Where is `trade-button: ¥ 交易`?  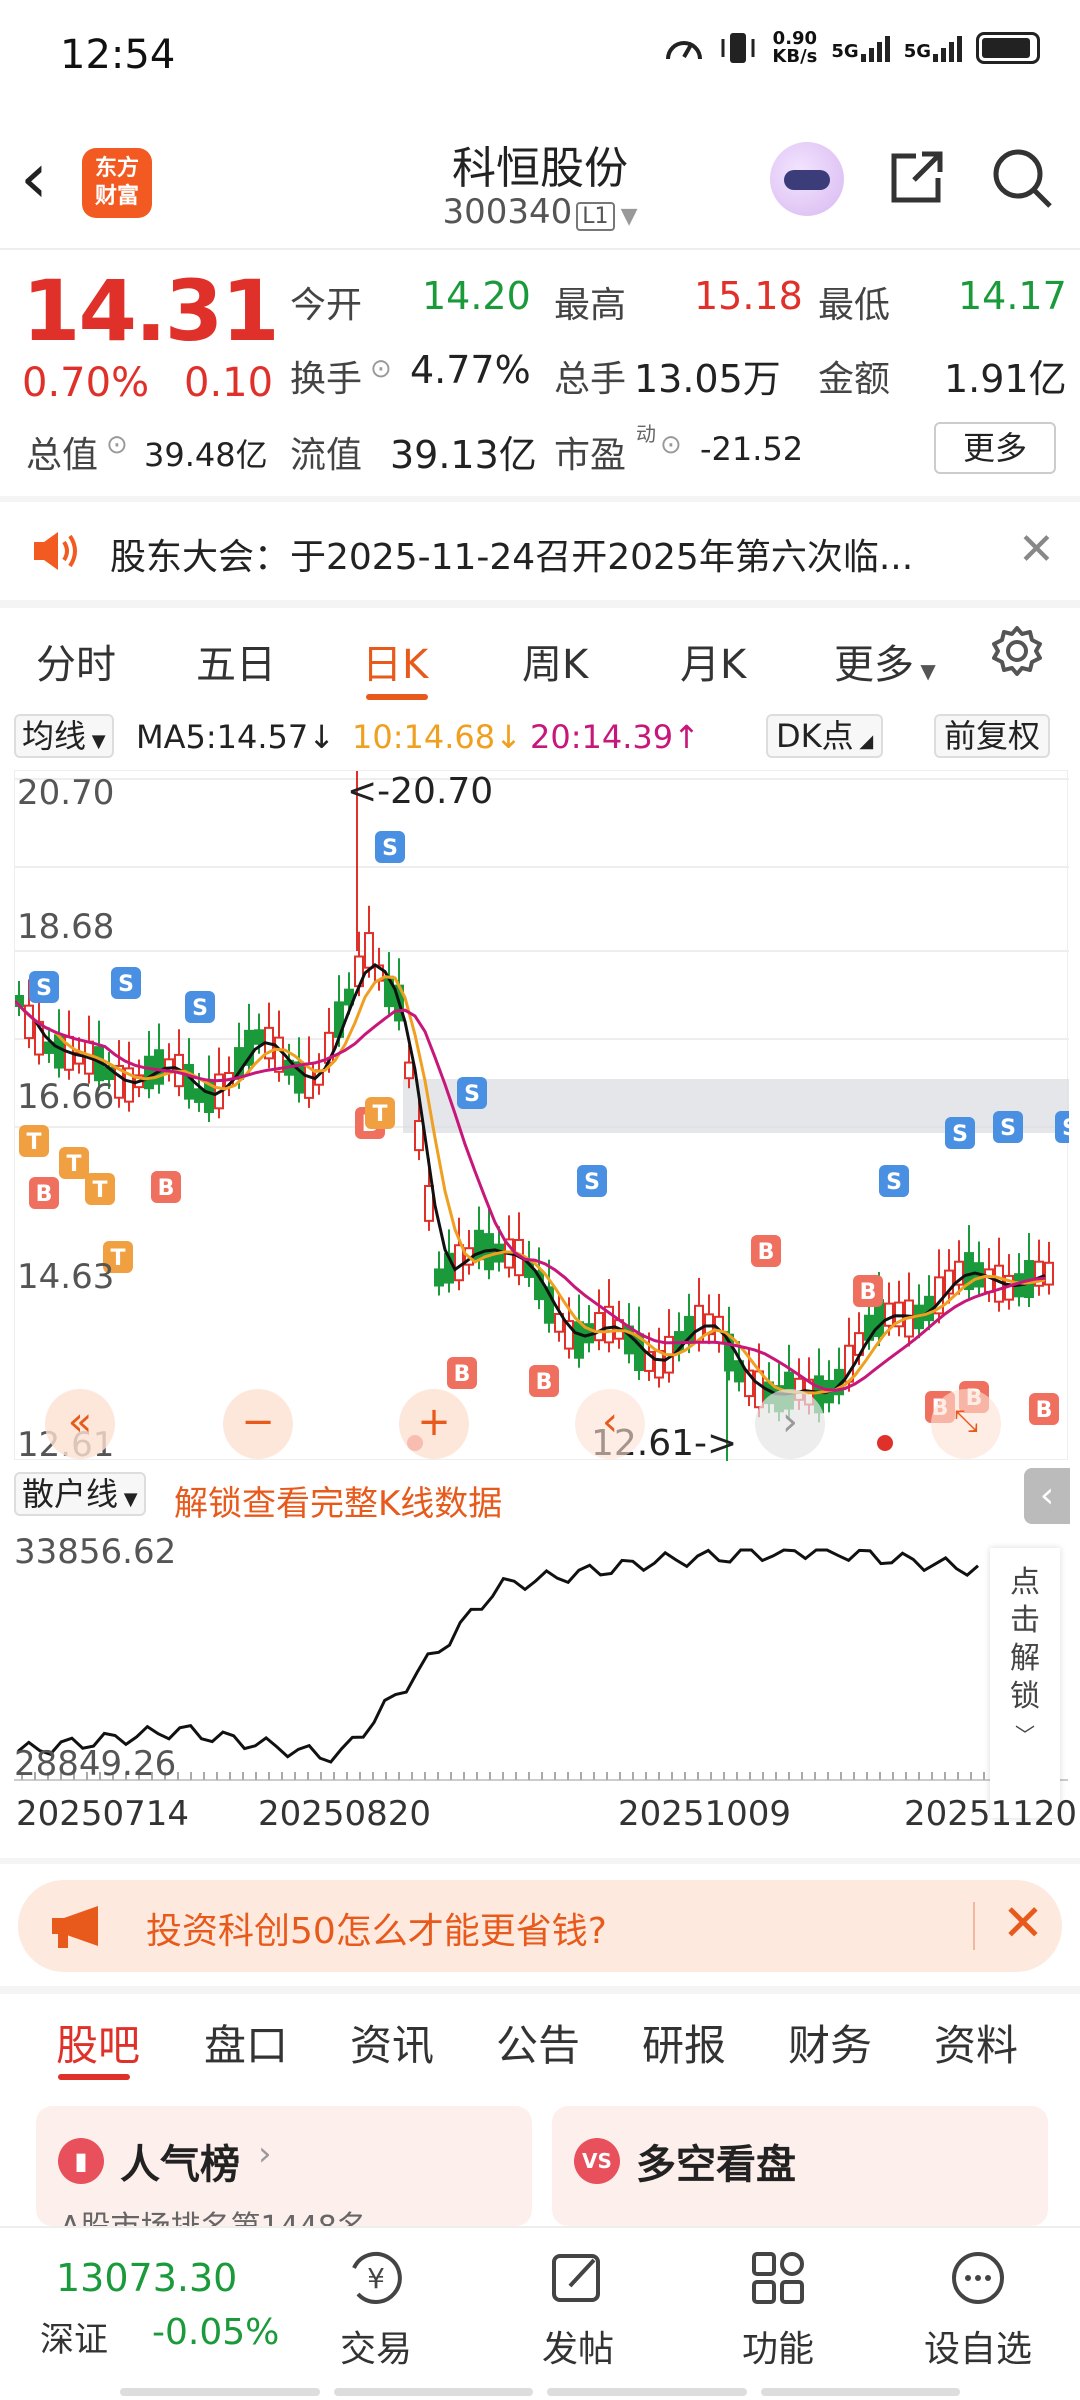
trade-button: ¥ 交易 is located at coordinates (376, 2310).